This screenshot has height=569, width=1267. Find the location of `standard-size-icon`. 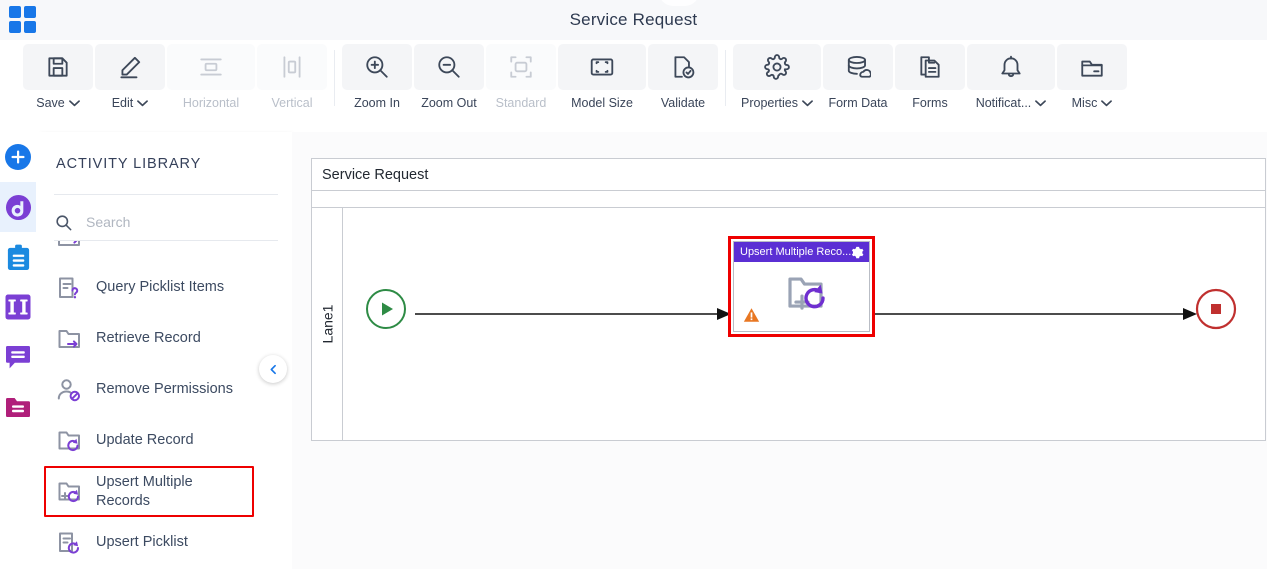

standard-size-icon is located at coordinates (521, 67).